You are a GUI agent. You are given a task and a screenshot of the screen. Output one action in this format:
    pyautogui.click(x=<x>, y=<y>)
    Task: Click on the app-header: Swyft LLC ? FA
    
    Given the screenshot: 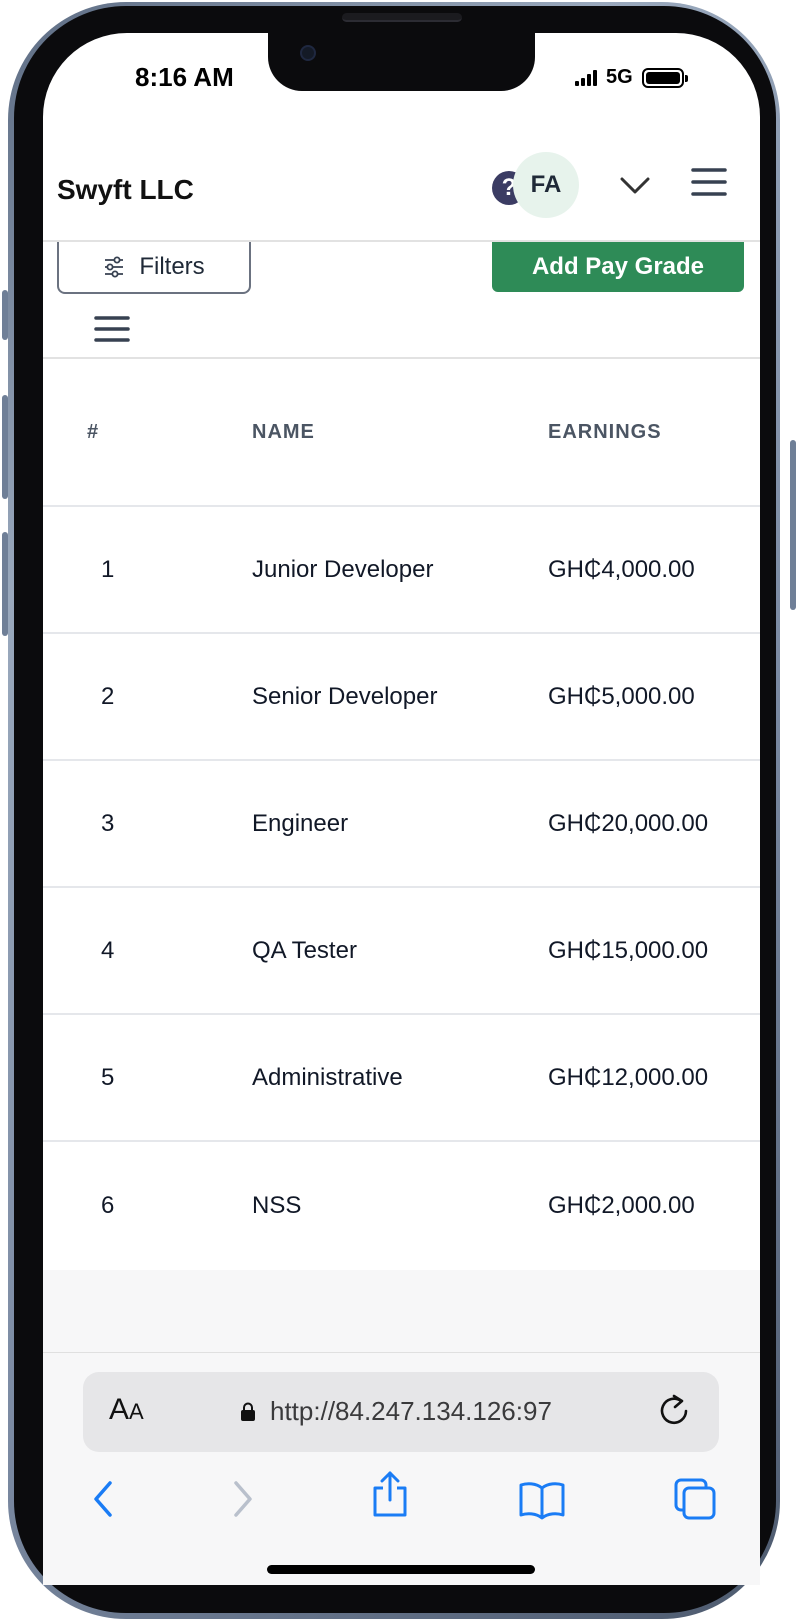 What is the action you would take?
    pyautogui.click(x=401, y=190)
    